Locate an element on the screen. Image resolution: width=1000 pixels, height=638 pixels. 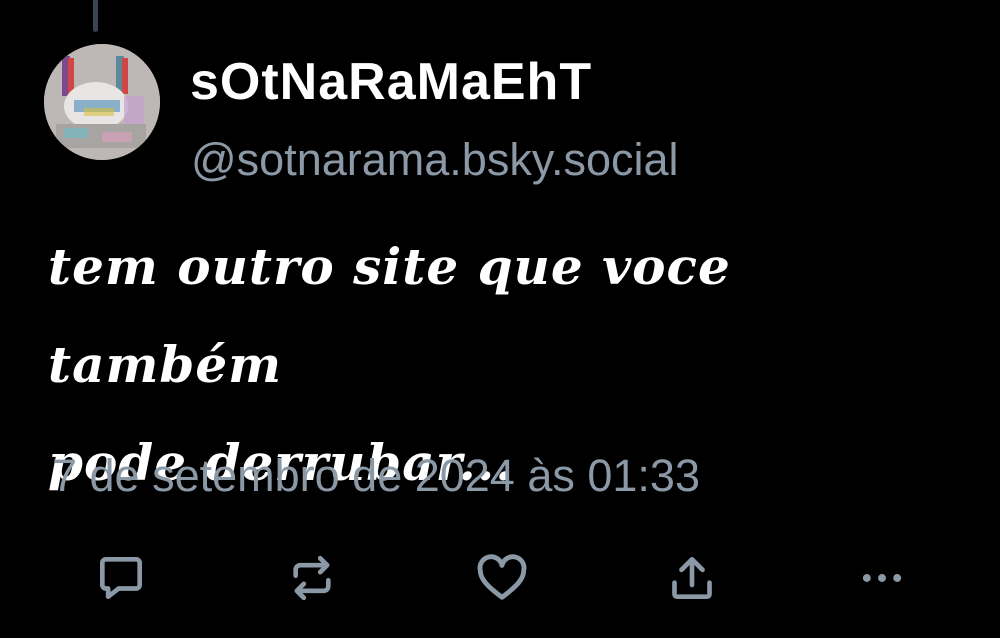
like-button is located at coordinates (502, 578).